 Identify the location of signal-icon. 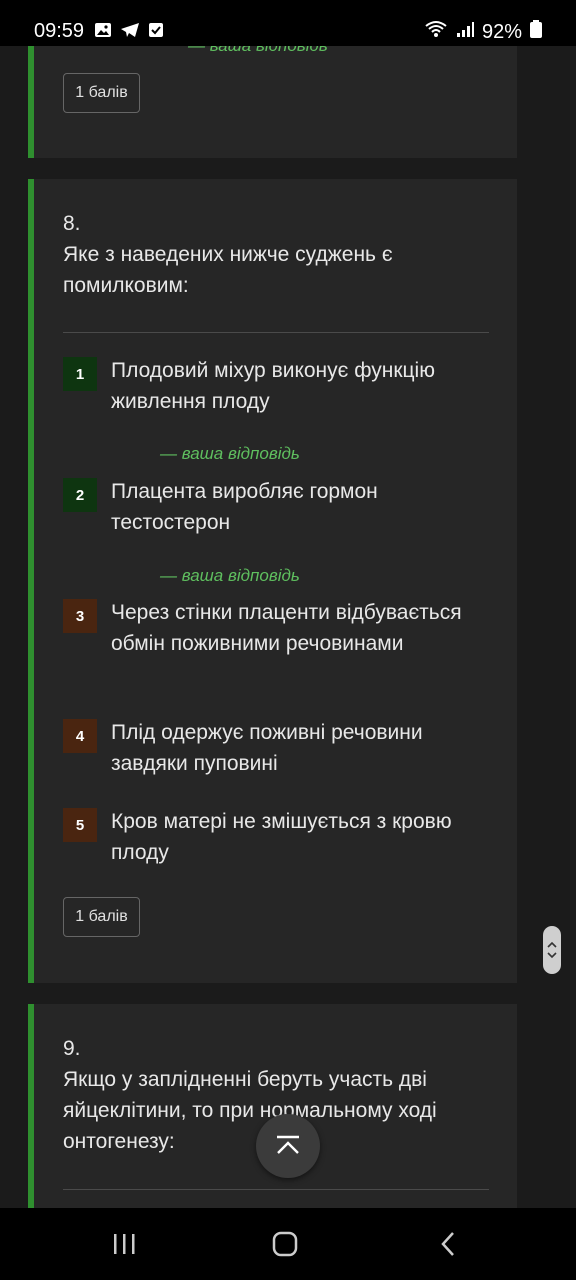
(465, 32).